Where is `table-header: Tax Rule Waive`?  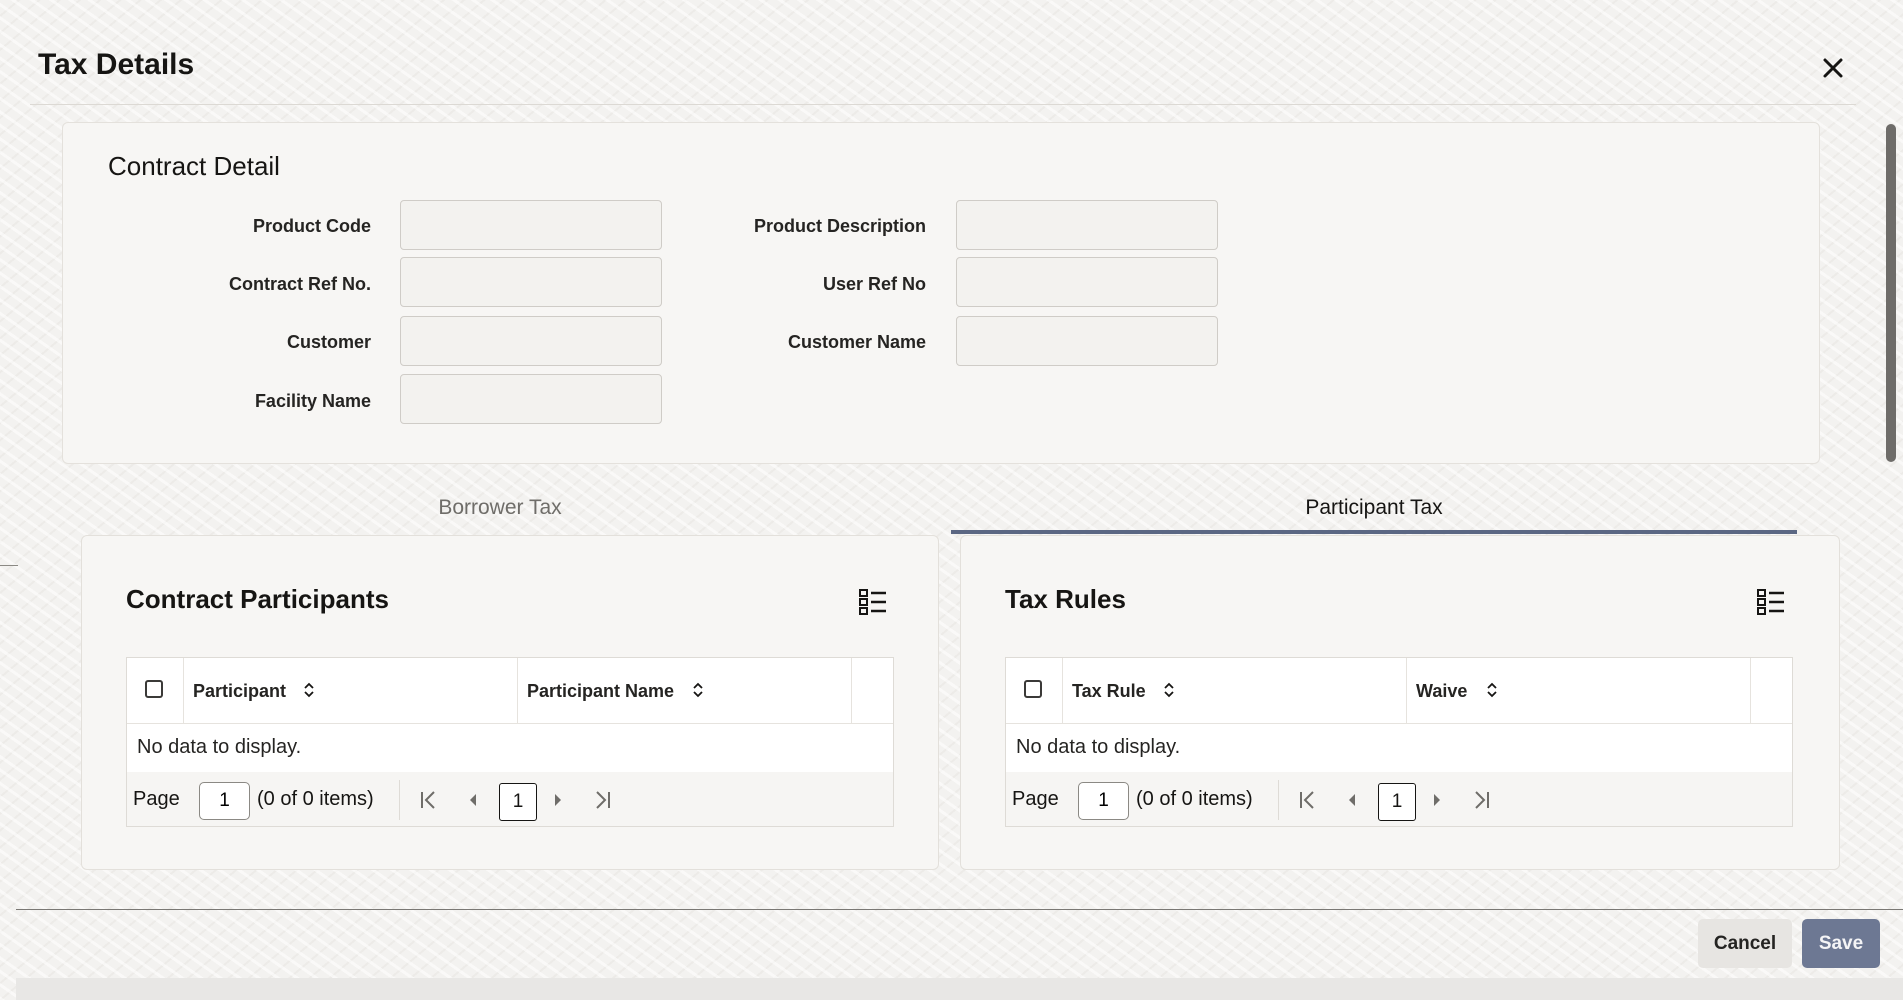 table-header: Tax Rule Waive is located at coordinates (1399, 691).